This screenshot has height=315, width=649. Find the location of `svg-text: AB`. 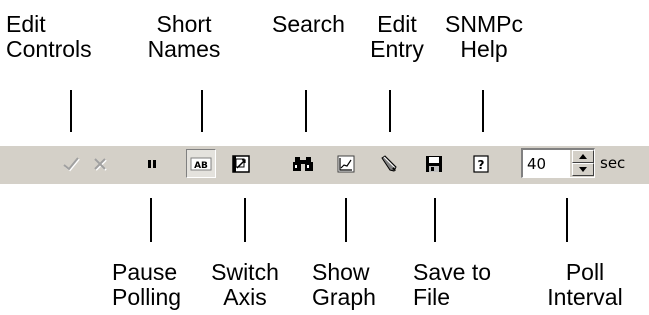

svg-text: AB is located at coordinates (201, 166).